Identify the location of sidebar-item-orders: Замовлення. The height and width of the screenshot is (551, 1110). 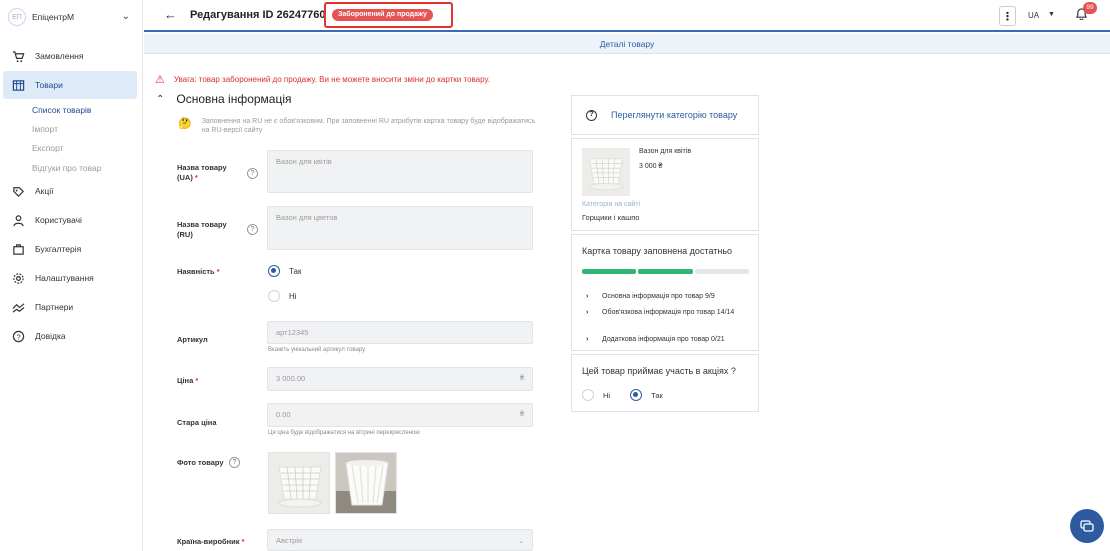
(70, 56).